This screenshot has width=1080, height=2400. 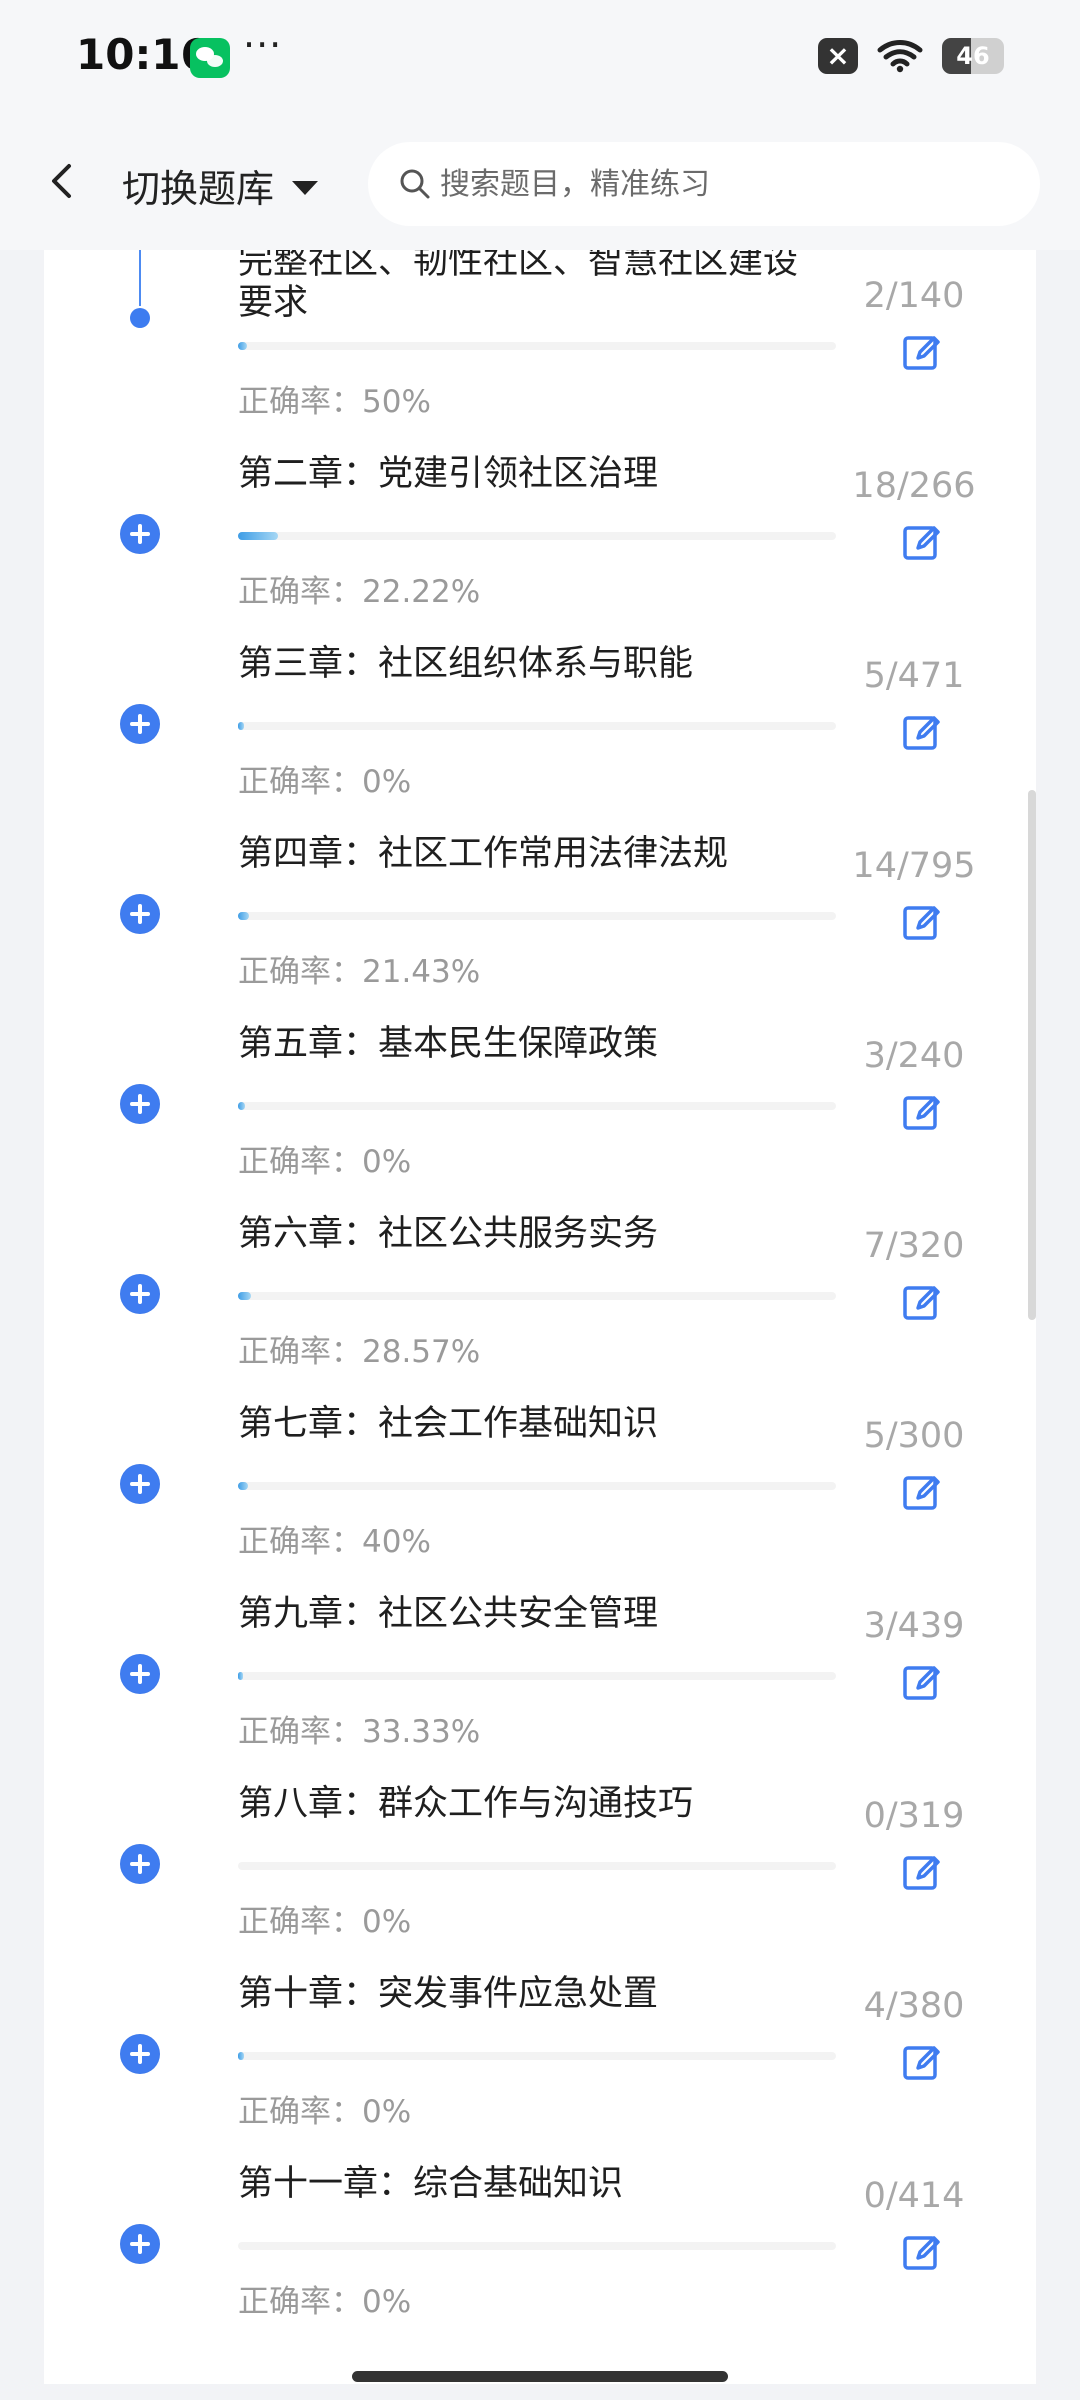 I want to click on question-count: 14/795, so click(x=914, y=866).